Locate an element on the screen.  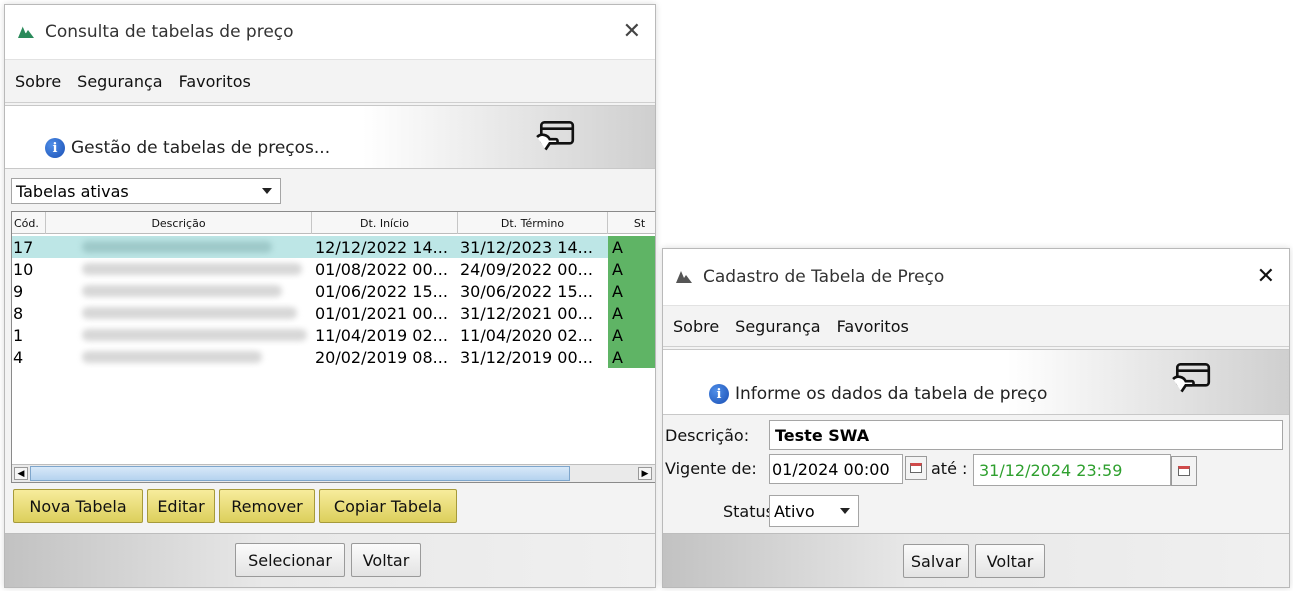
header-banner: i Informe os dados da tabela de preço is located at coordinates (976, 382).